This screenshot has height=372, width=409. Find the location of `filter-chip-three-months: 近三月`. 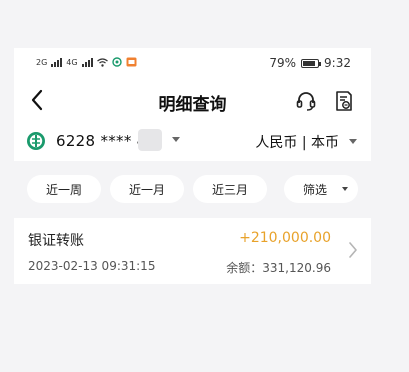

filter-chip-three-months: 近三月 is located at coordinates (230, 189).